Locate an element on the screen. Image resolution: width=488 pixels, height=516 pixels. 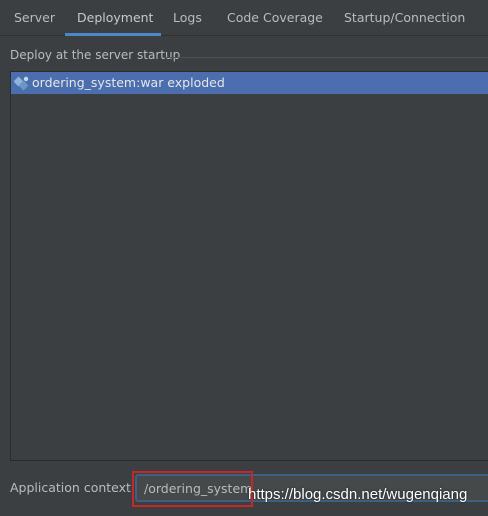
artifact-icon is located at coordinates (21, 83).